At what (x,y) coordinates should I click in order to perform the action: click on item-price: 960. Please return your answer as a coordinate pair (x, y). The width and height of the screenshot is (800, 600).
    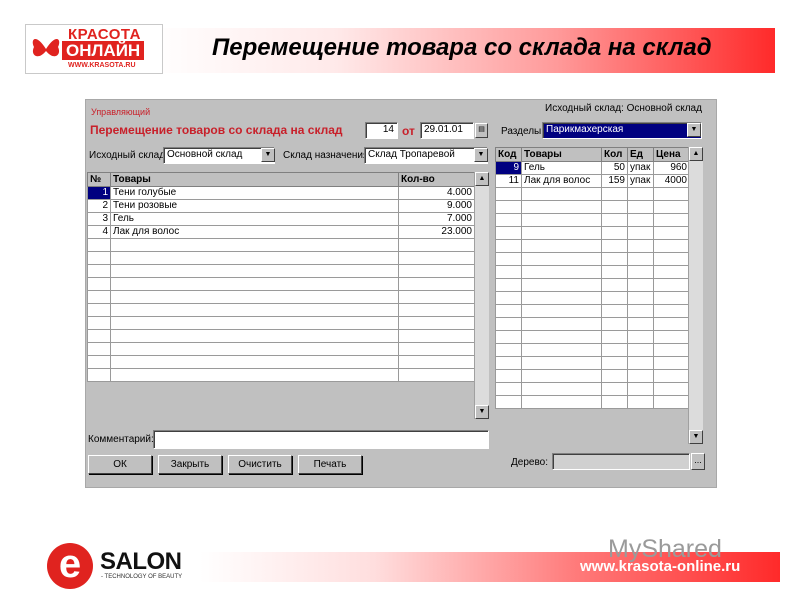
    Looking at the image, I should click on (671, 168).